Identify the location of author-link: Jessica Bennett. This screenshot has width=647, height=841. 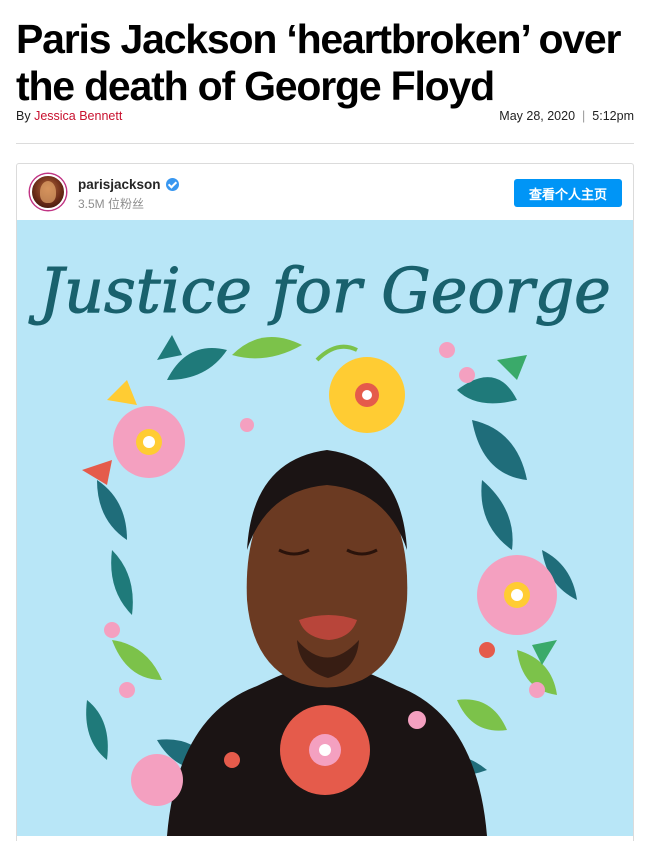
(78, 116).